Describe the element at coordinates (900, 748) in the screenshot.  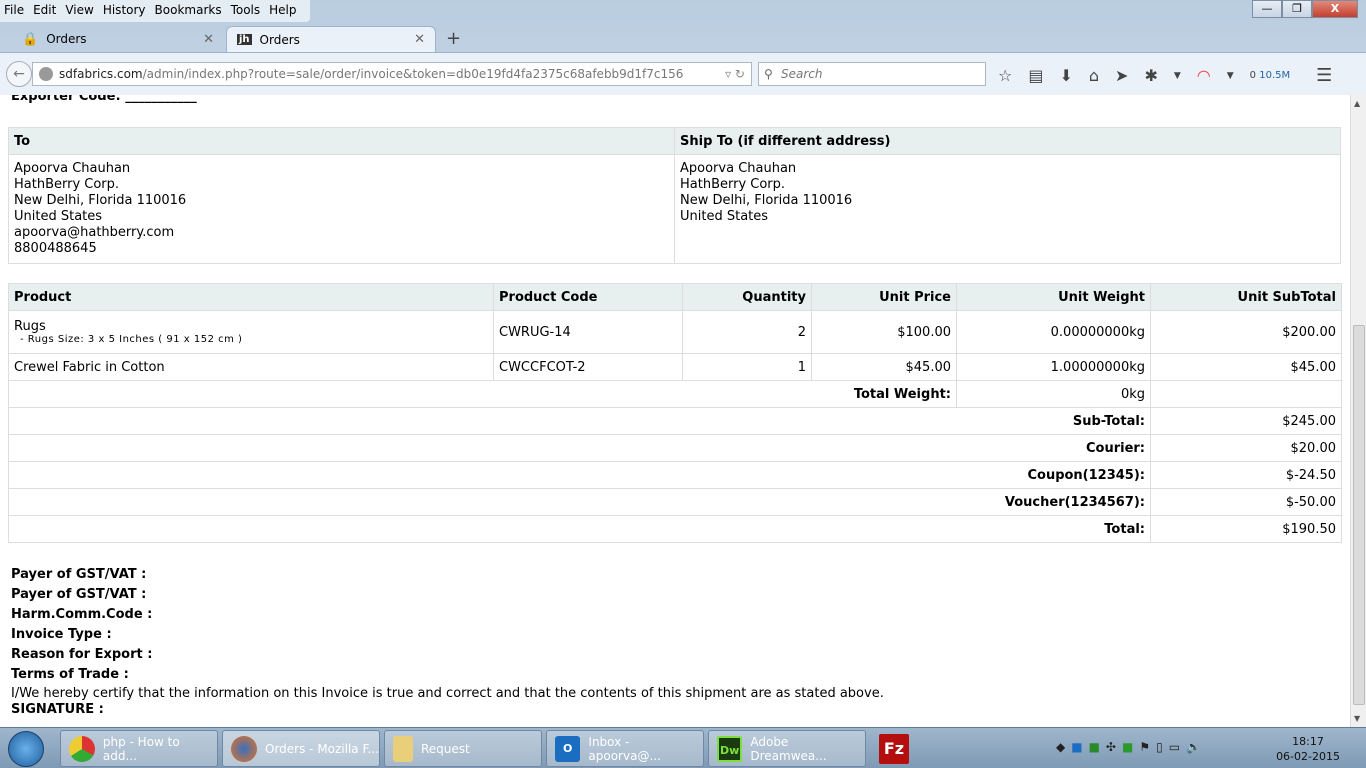
I see `taskbar-filezilla: Fz` at that location.